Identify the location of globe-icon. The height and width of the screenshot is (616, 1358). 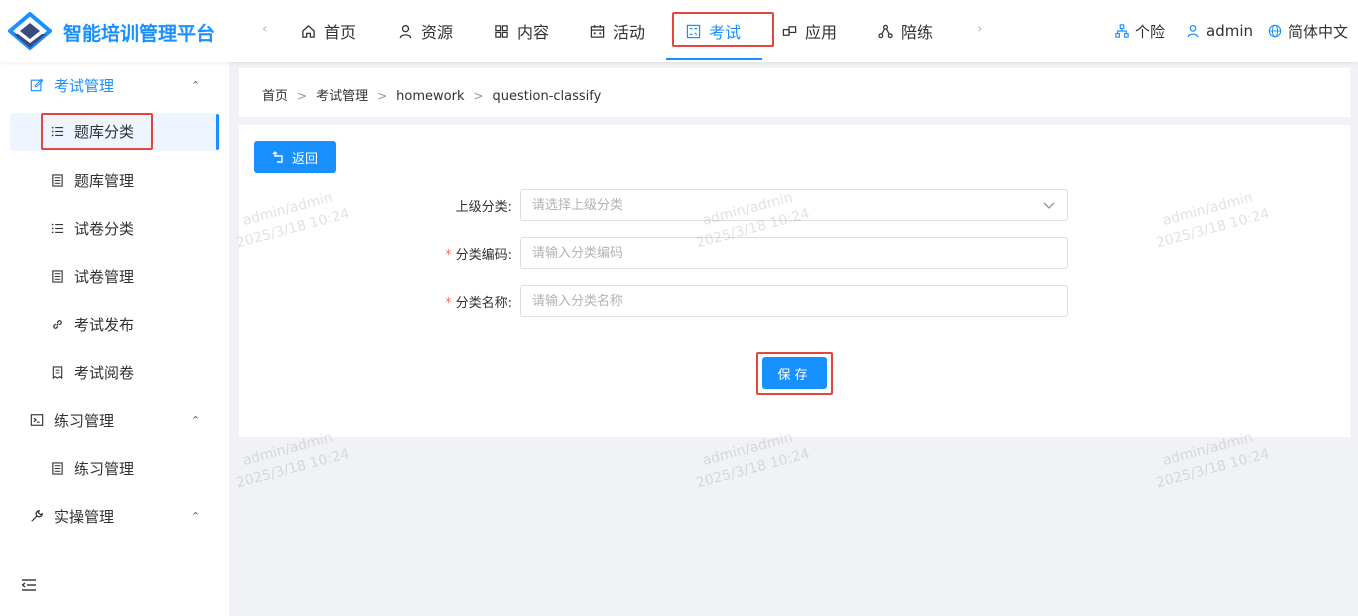
(1275, 31).